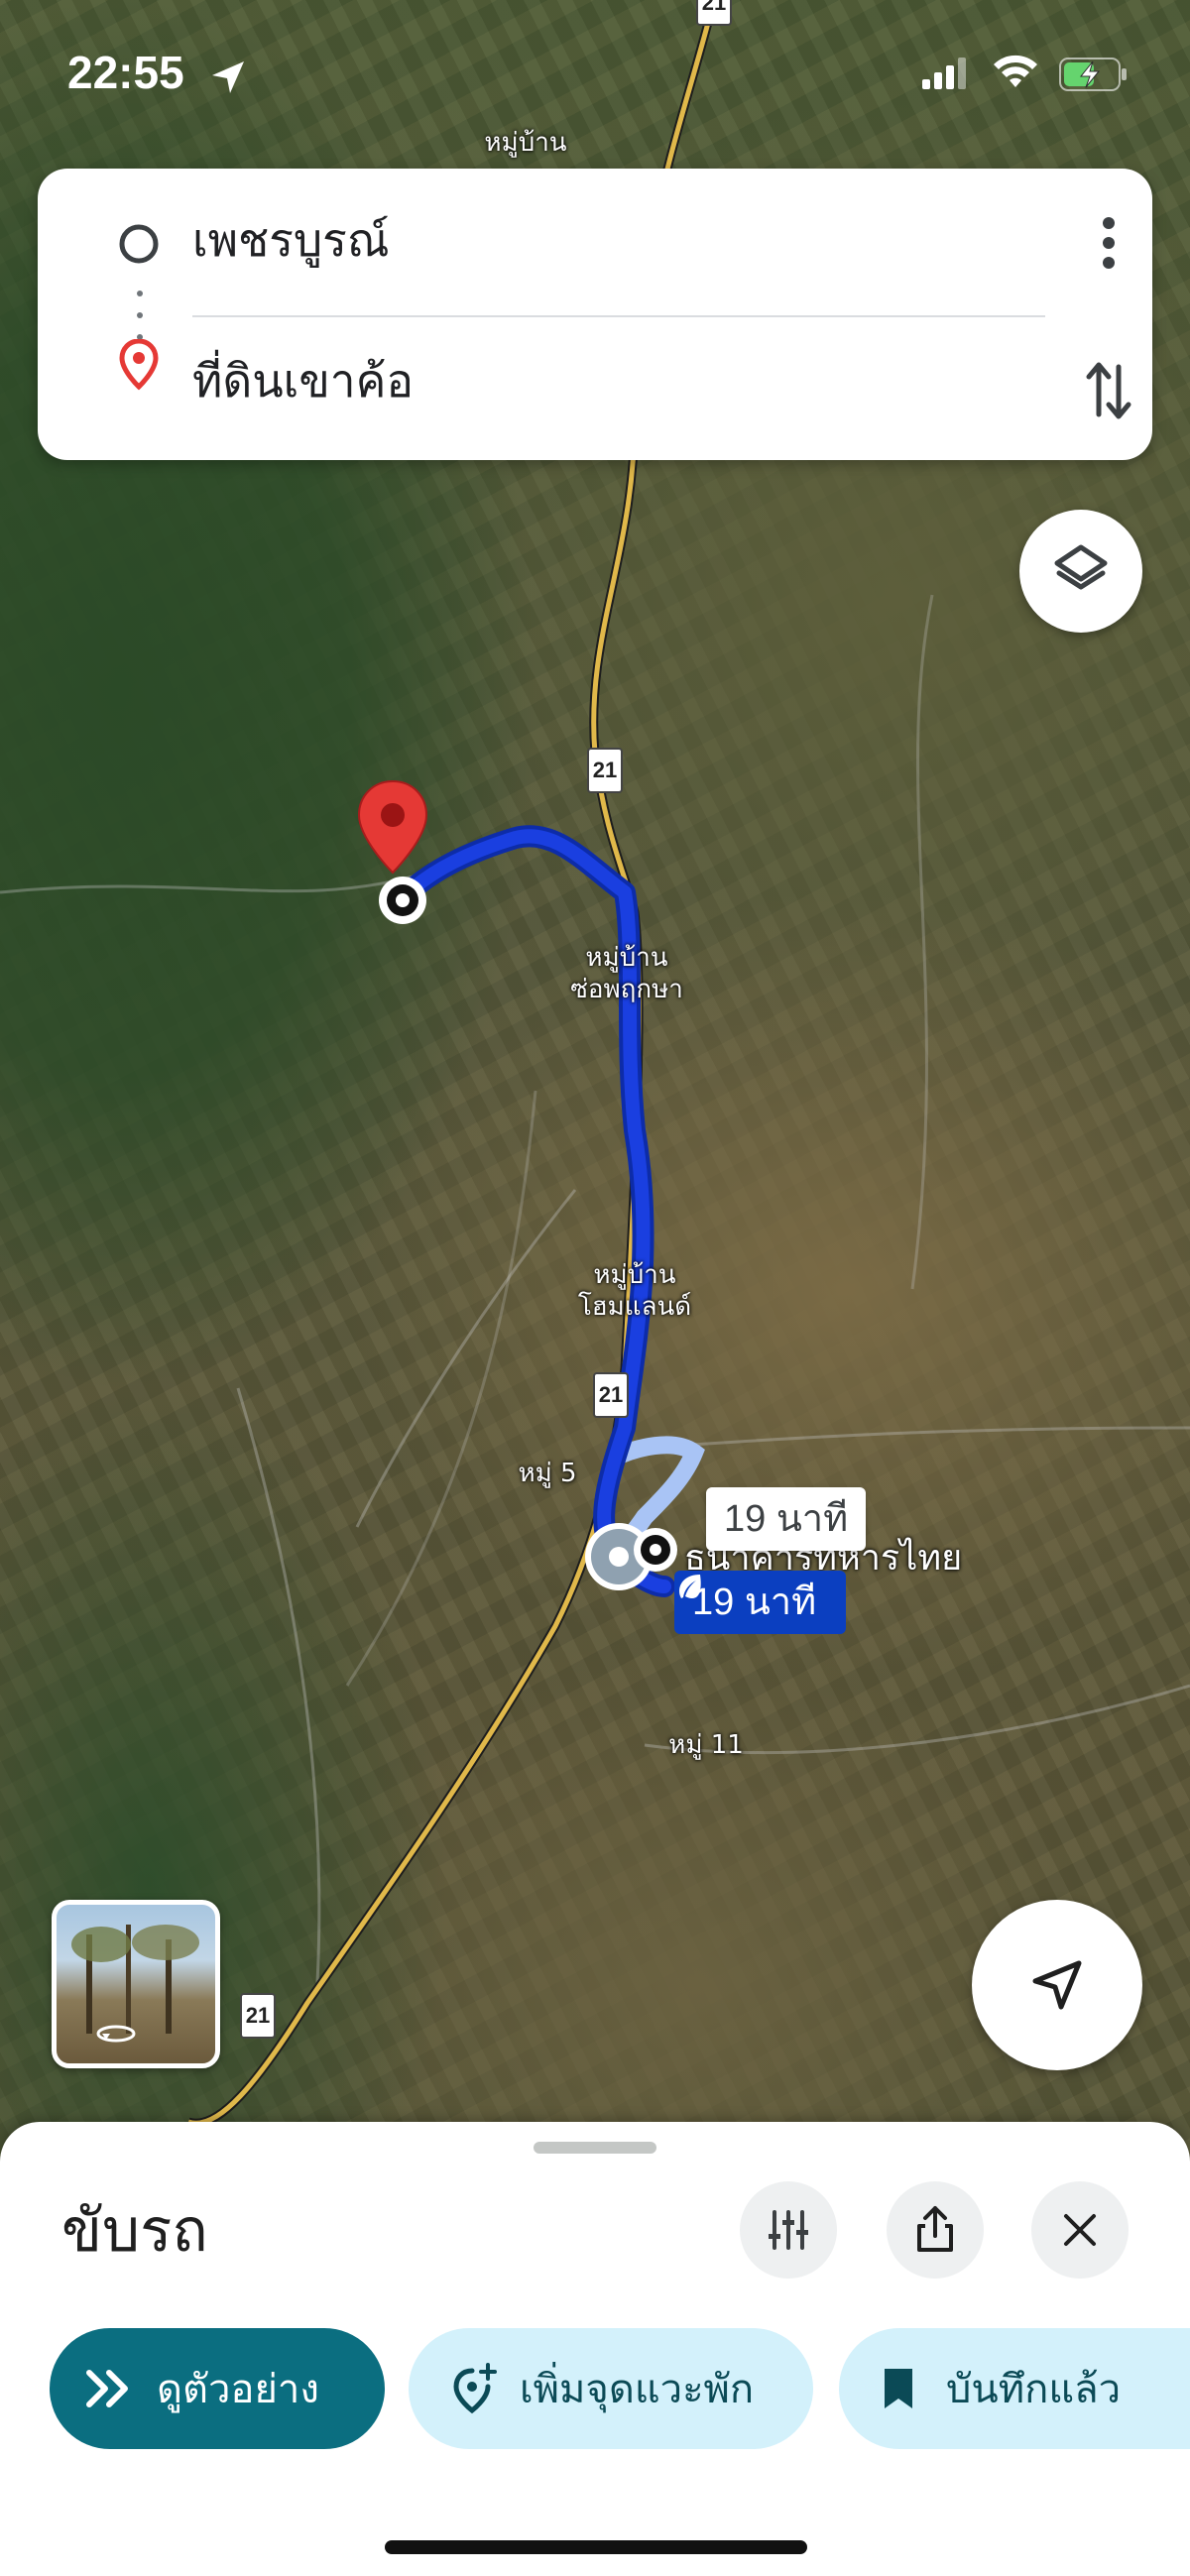 This screenshot has width=1190, height=2576. I want to click on close-icon, so click(1080, 2230).